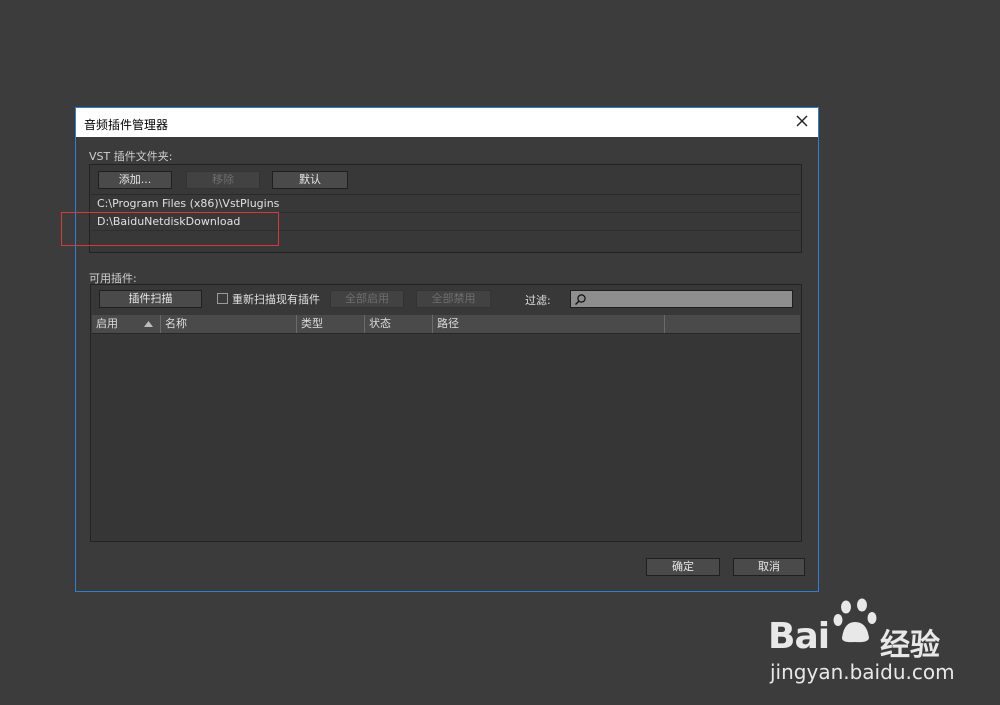  I want to click on watermark-url: jingyan.baidu.com, so click(862, 672).